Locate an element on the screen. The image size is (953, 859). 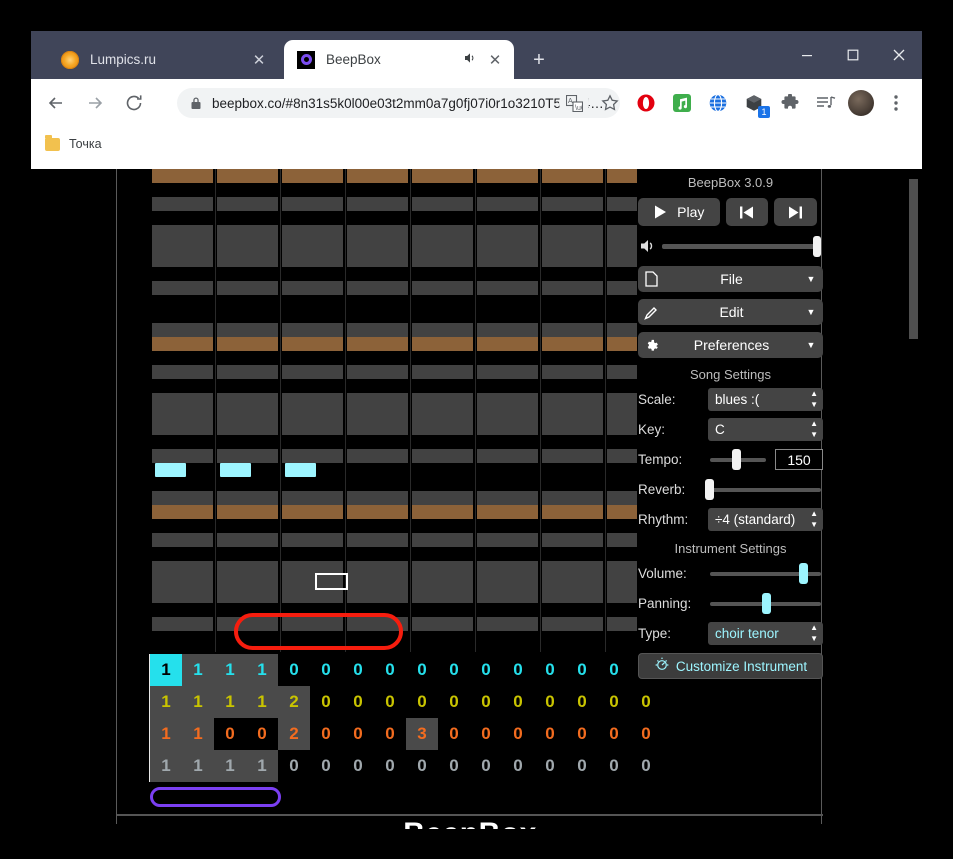
spinner-arrows-icon: ▲ ▼ is located at coordinates (814, 429).